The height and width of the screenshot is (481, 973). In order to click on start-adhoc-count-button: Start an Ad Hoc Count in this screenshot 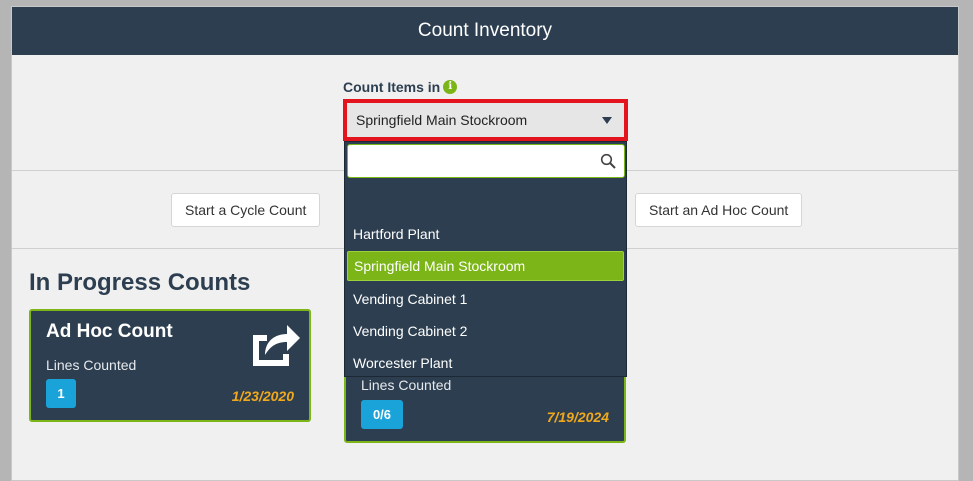, I will do `click(719, 210)`.